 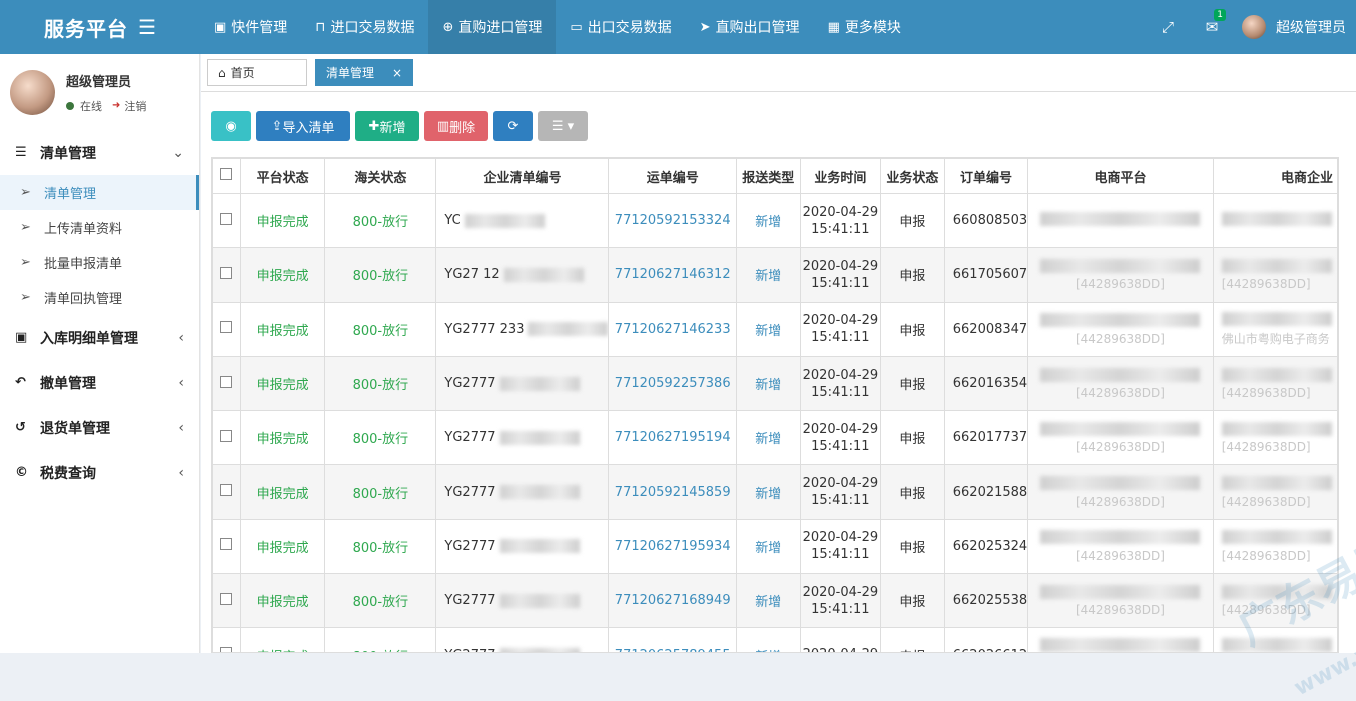 What do you see at coordinates (462, 128) in the screenshot?
I see `button-label: 删除` at bounding box center [462, 128].